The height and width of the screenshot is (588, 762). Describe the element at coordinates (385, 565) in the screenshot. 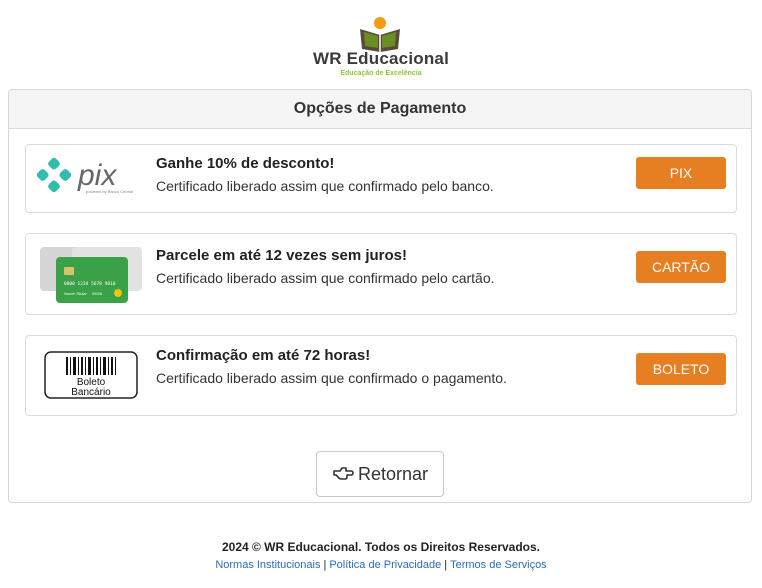

I see `link-politica-privacidade: Política de Privacidade` at that location.